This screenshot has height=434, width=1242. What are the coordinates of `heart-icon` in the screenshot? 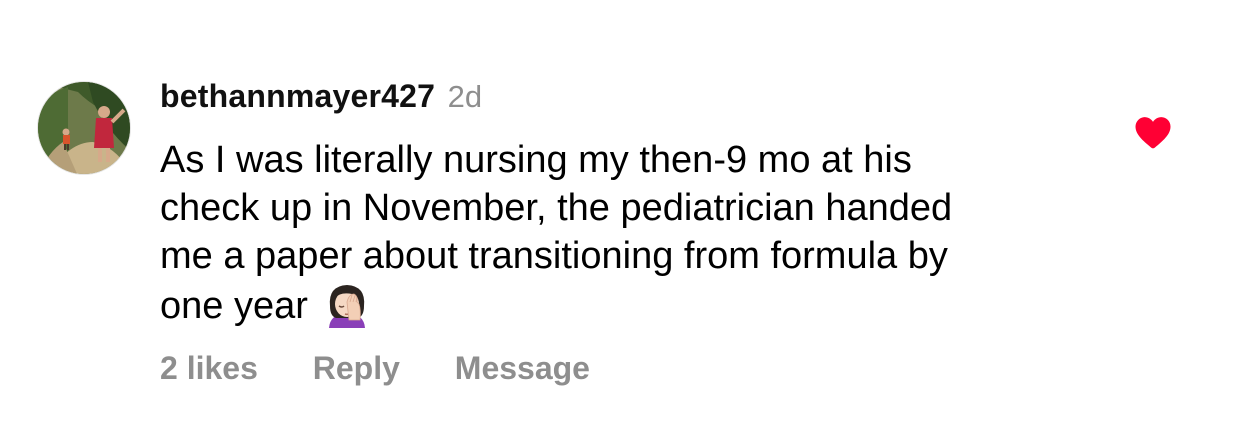 It's located at (1153, 133).